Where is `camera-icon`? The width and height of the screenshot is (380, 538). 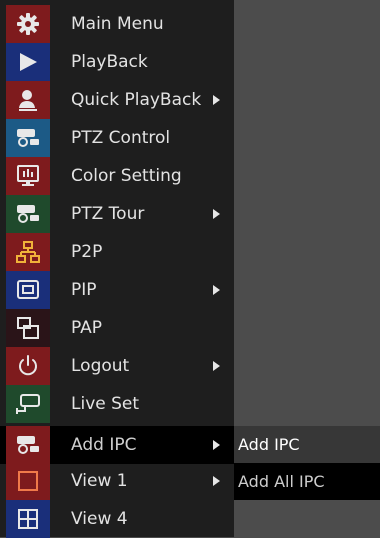
camera-icon is located at coordinates (28, 404).